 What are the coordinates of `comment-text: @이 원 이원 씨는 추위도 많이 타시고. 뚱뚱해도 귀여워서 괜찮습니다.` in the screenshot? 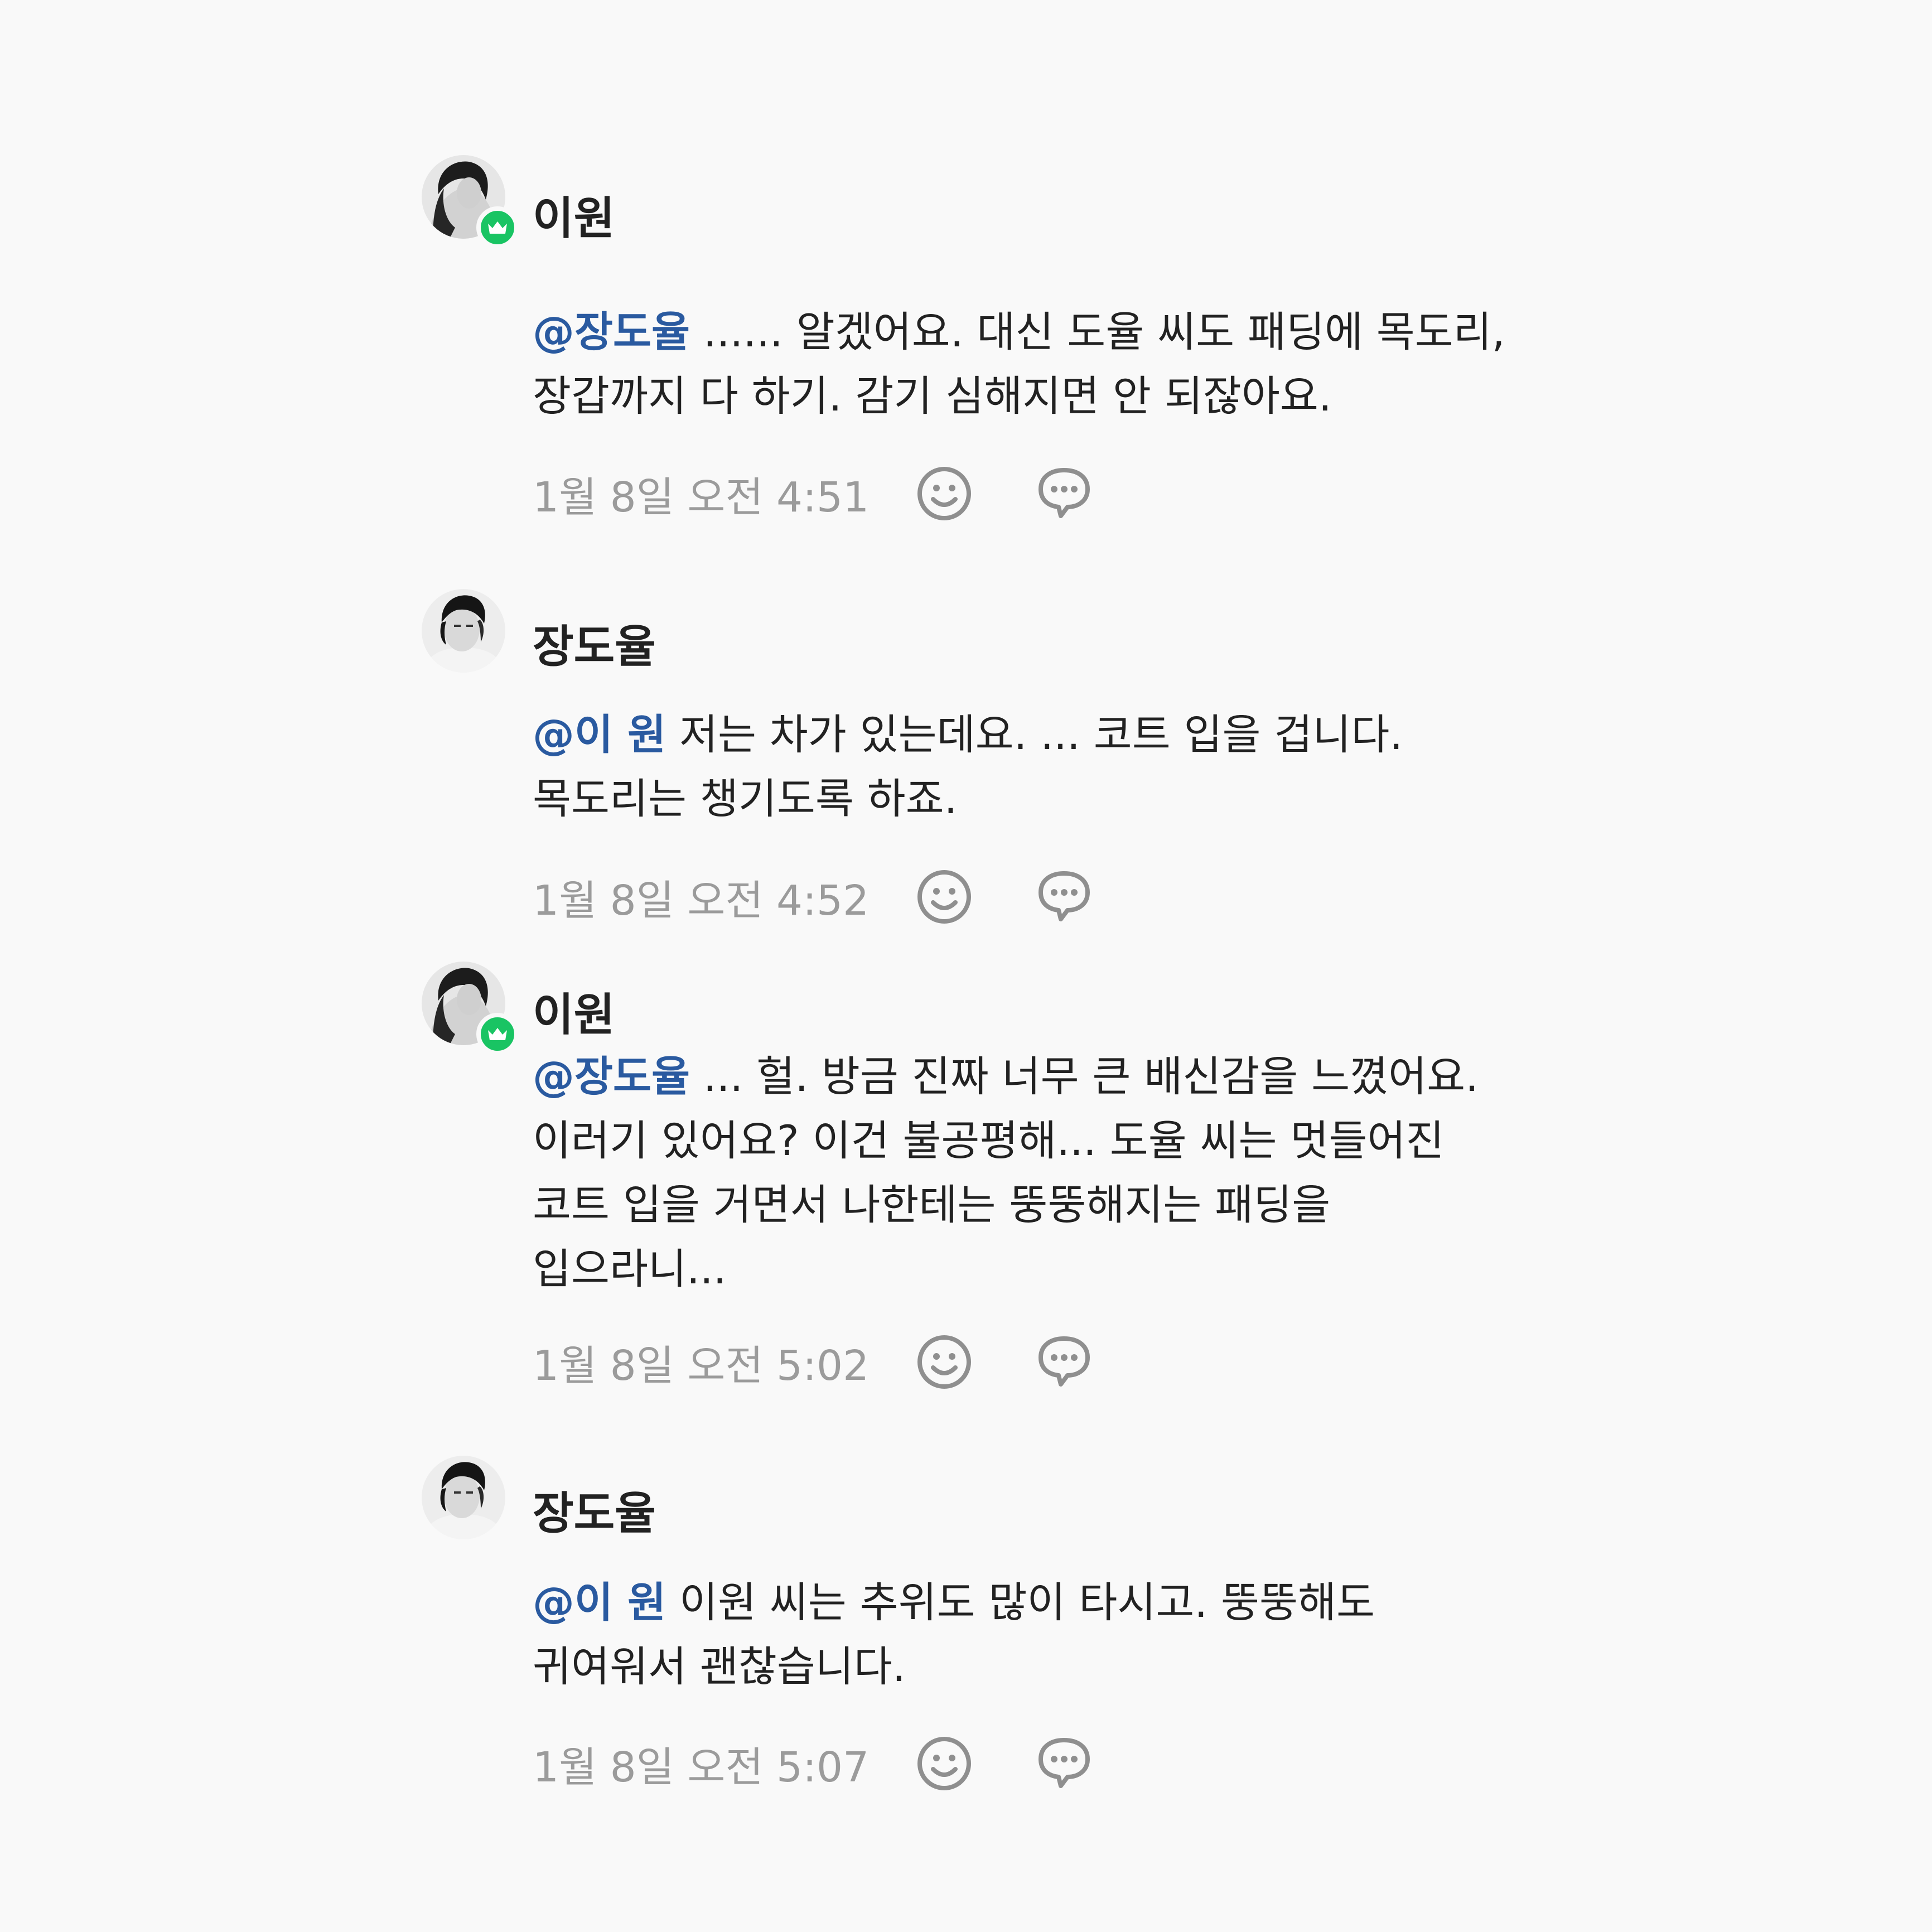 It's located at (1032, 1635).